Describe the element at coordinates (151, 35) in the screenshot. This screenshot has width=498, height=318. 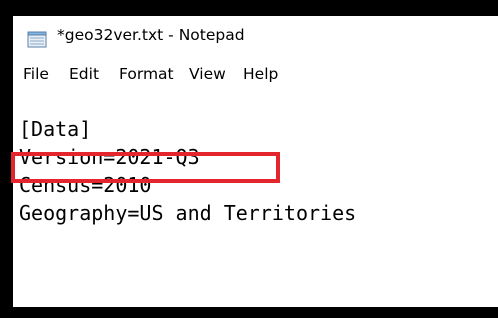
I see `window-title: *geo32ver.txt - Notepad` at that location.